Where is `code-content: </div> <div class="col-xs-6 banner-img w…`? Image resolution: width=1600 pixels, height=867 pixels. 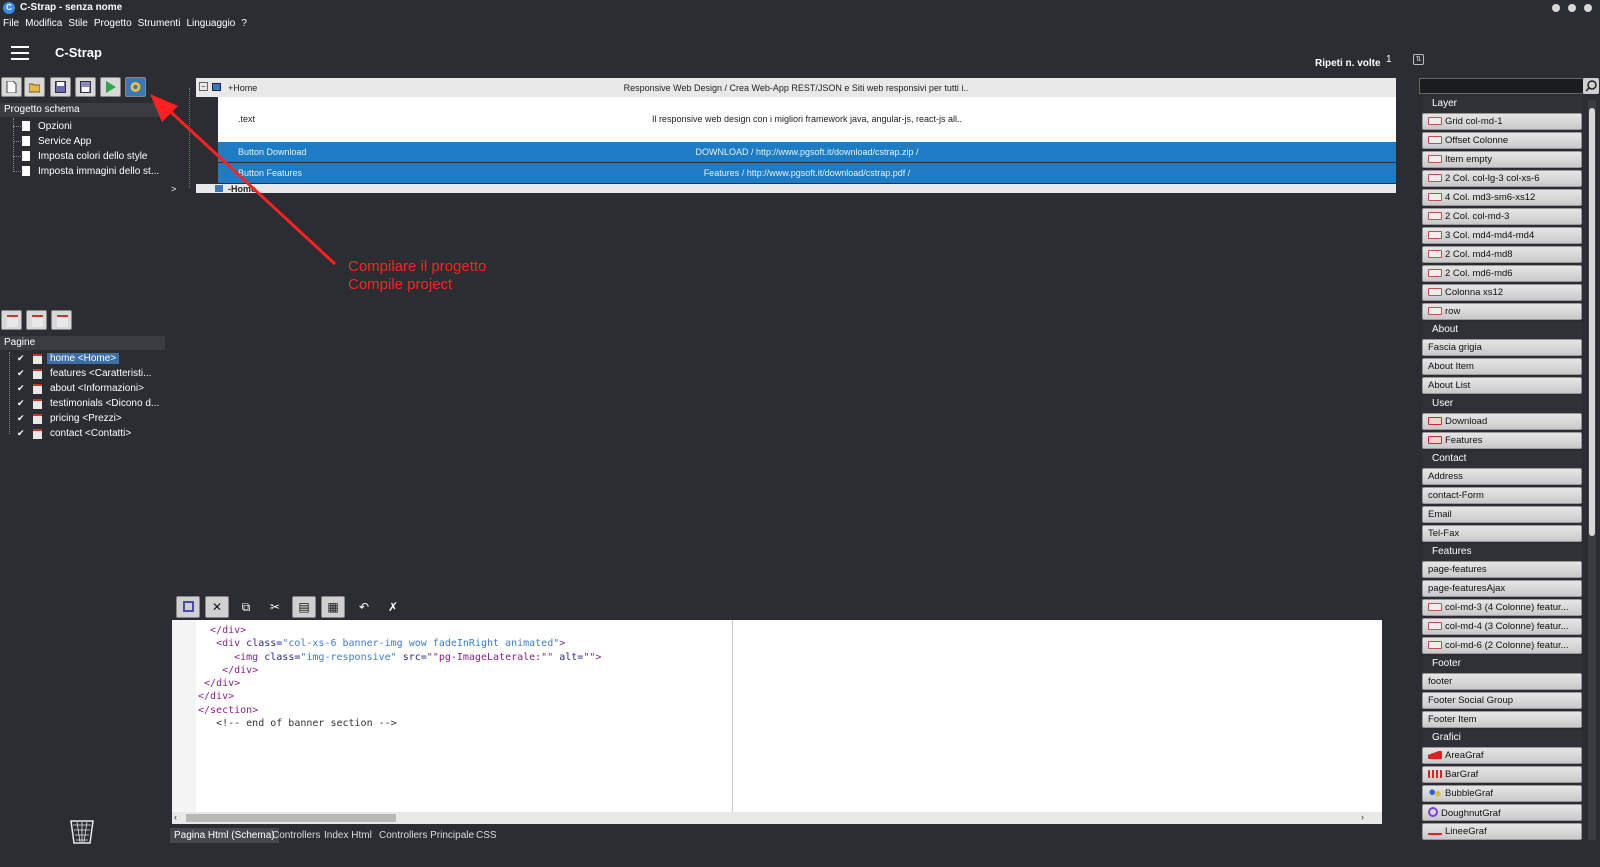
code-content: </div> <div class="col-xs-6 banner-img w… is located at coordinates (399, 677).